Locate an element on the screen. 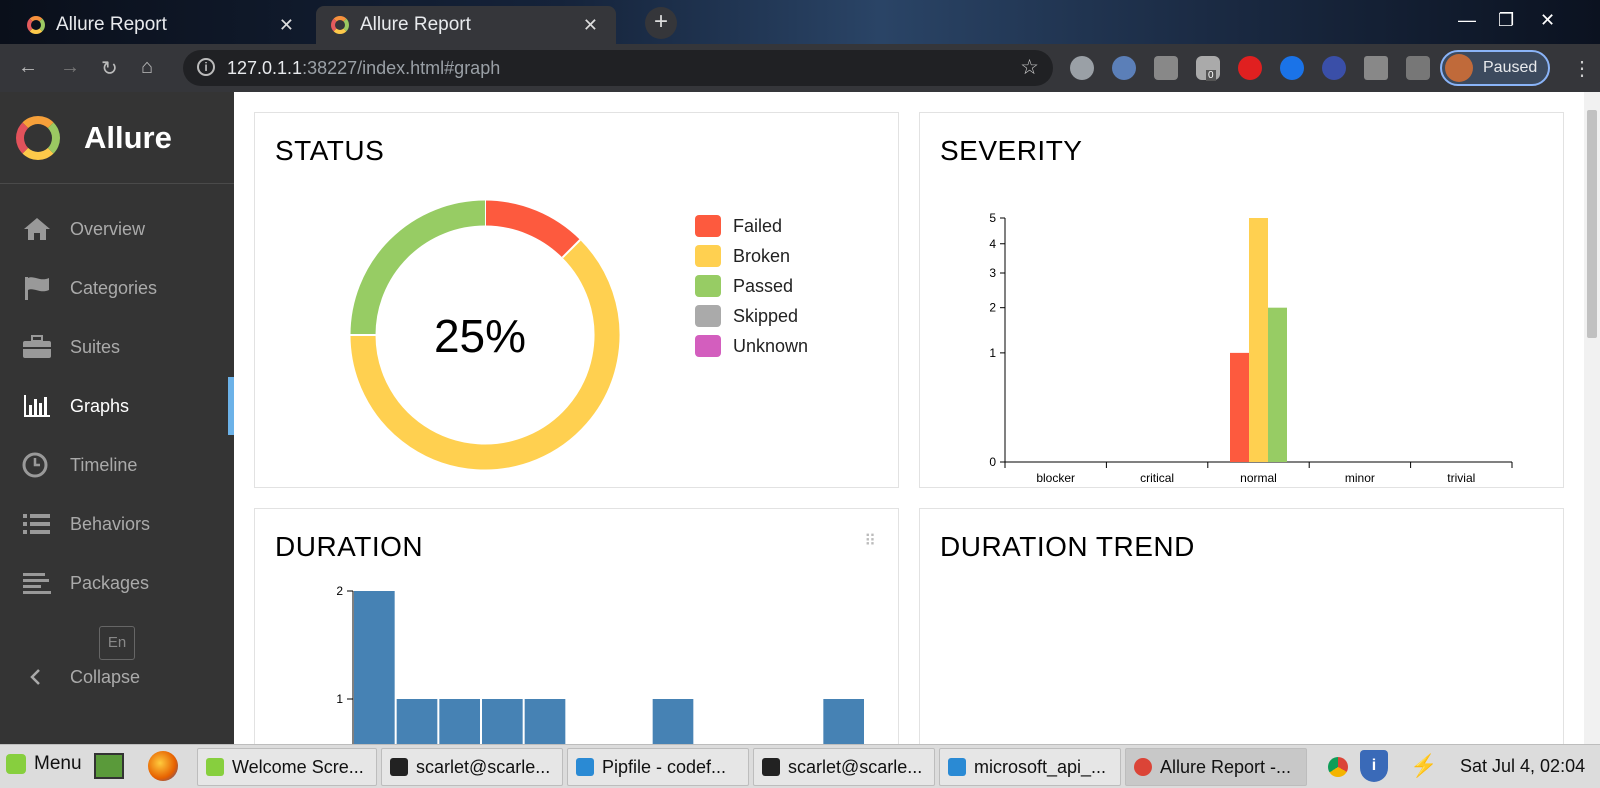  sidebar-item-timeline: Timeline is located at coordinates (117, 465).